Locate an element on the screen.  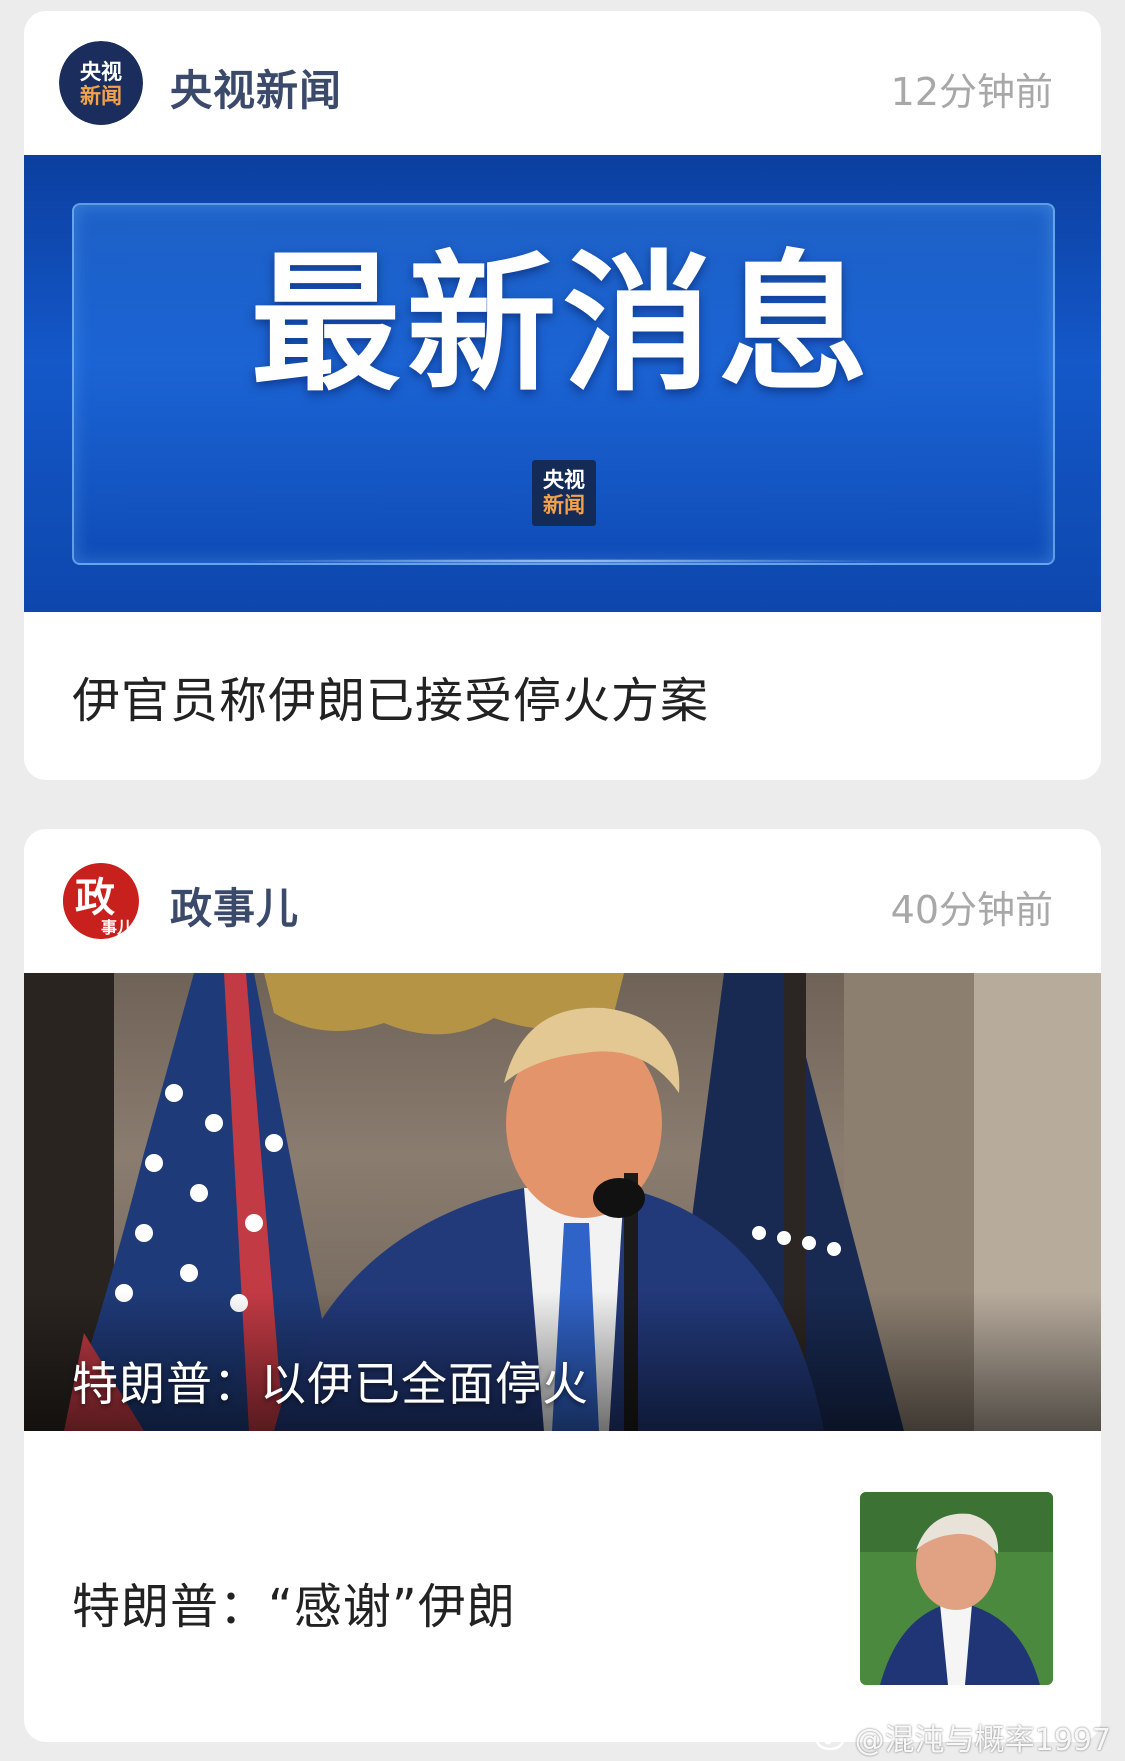
watermark-text: @混沌与概率1997 is located at coordinates (982, 1740).